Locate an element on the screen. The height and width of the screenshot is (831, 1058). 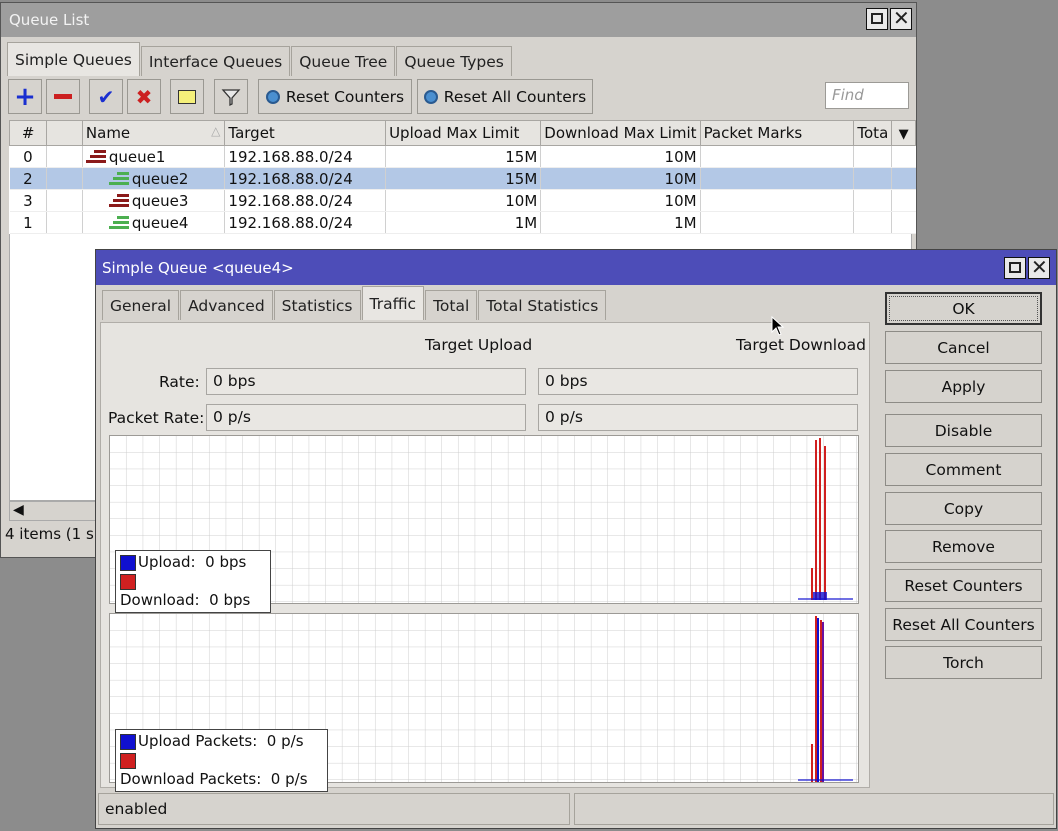
simple-queue-titlebar: Simple Queue <queue4> ✕ is located at coordinates (576, 267).